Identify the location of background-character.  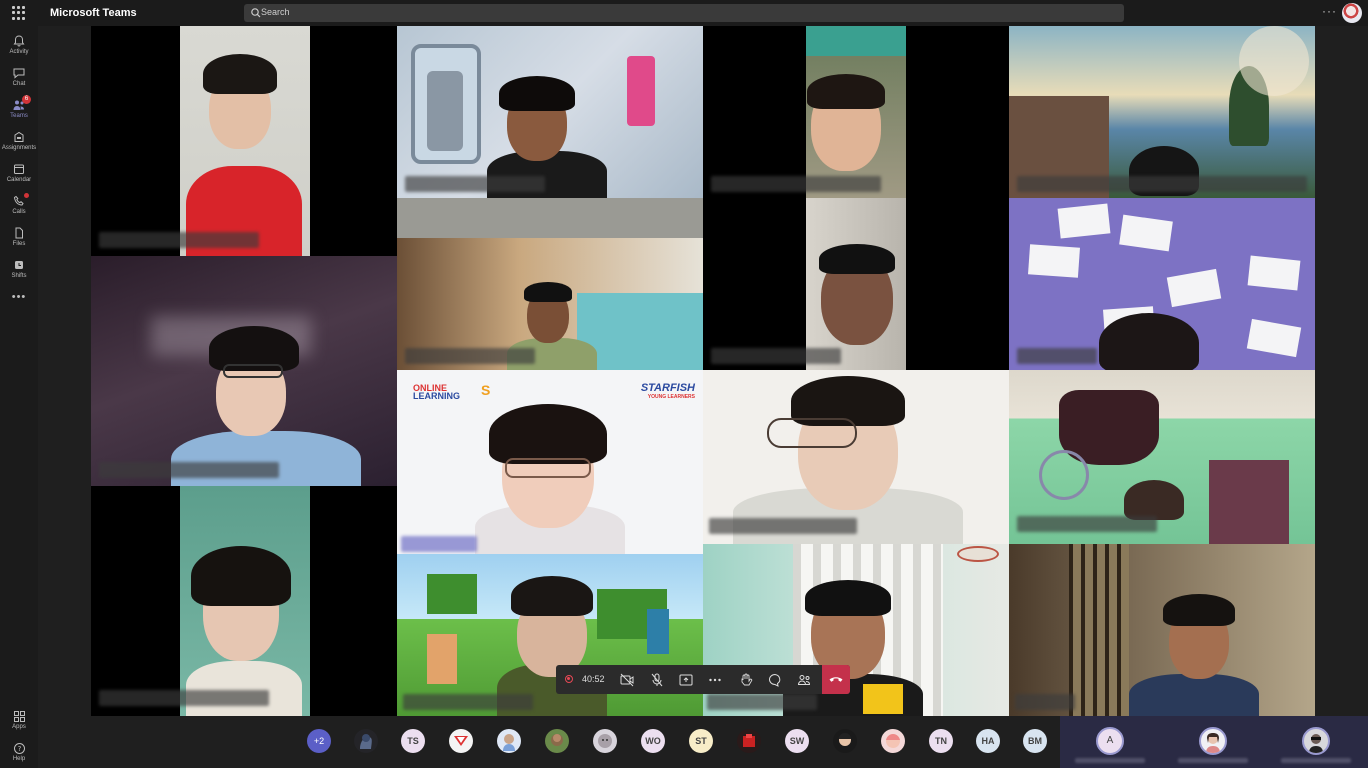
(658, 631).